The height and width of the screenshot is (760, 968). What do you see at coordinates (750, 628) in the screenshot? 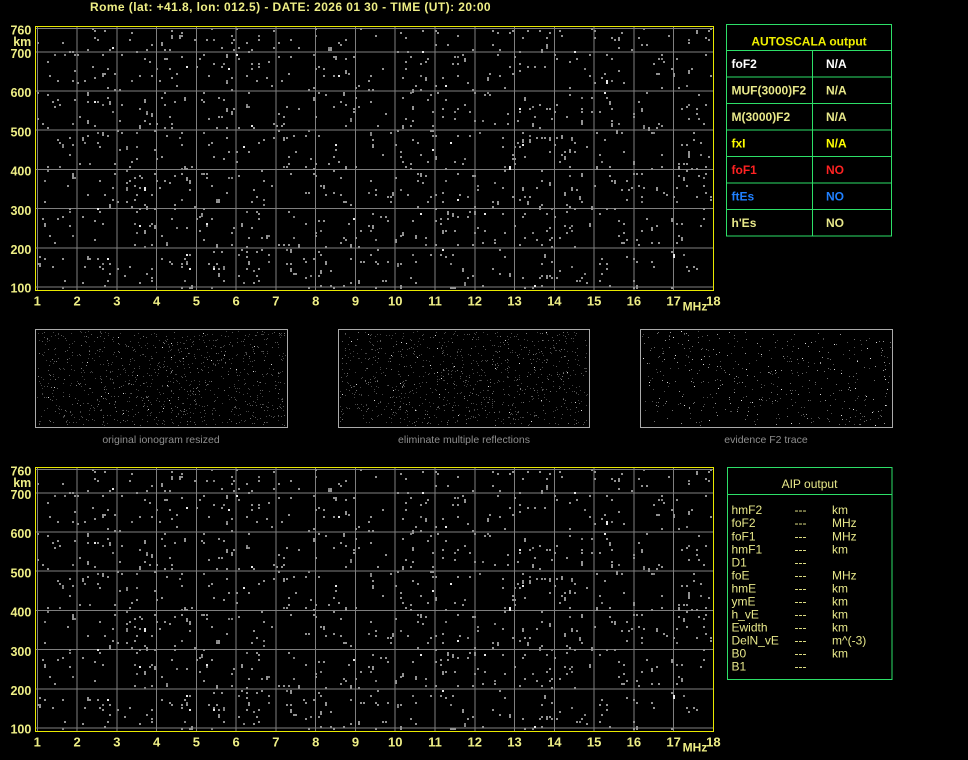
I see `svg-text: Ewidth` at bounding box center [750, 628].